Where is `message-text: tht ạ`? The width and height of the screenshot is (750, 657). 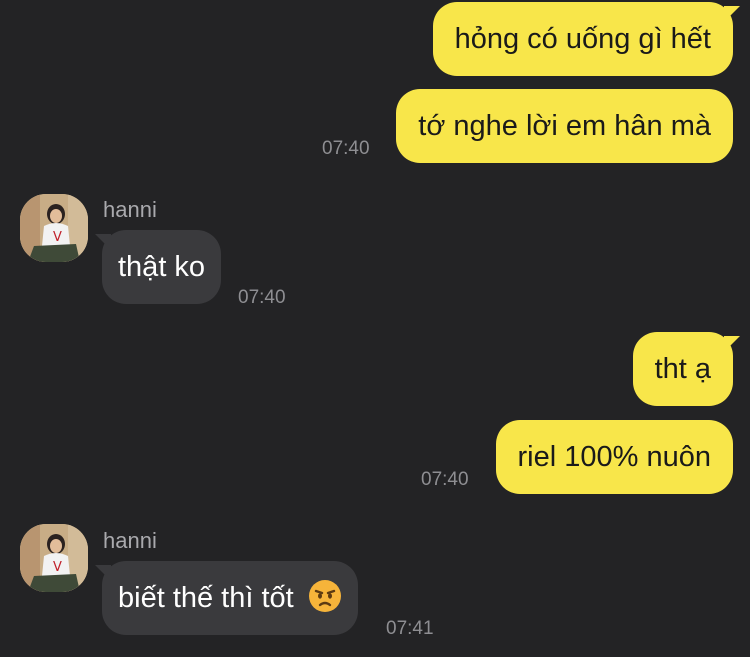
message-text: tht ạ is located at coordinates (682, 369).